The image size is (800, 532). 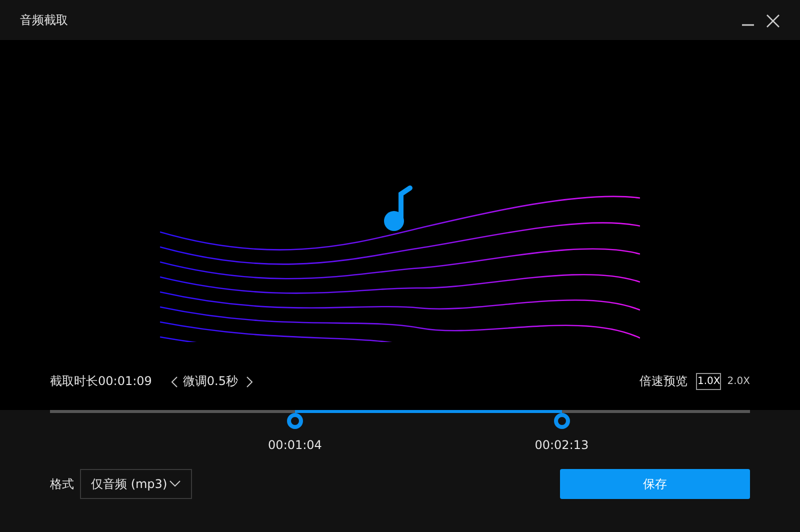 What do you see at coordinates (295, 445) in the screenshot?
I see `time-label: 00:01:04` at bounding box center [295, 445].